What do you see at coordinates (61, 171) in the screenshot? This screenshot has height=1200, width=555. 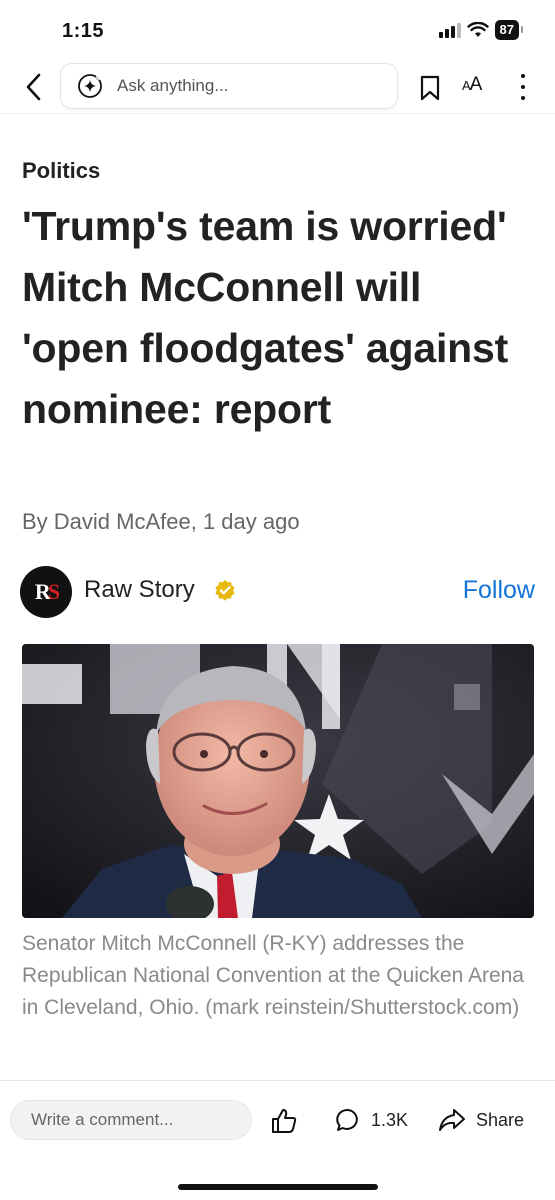 I see `article-category: Politics` at bounding box center [61, 171].